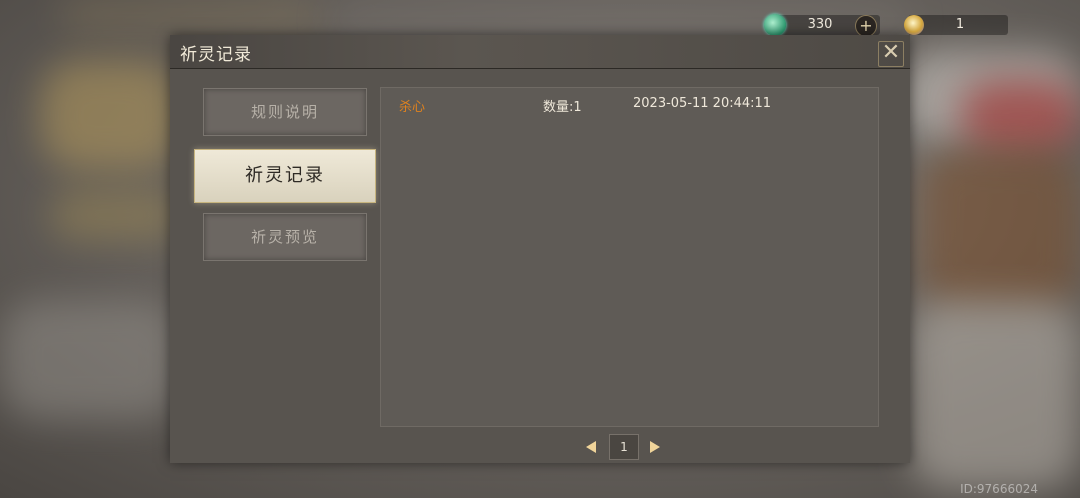 Image resolution: width=1080 pixels, height=498 pixels. I want to click on jade-amount: 330, so click(820, 24).